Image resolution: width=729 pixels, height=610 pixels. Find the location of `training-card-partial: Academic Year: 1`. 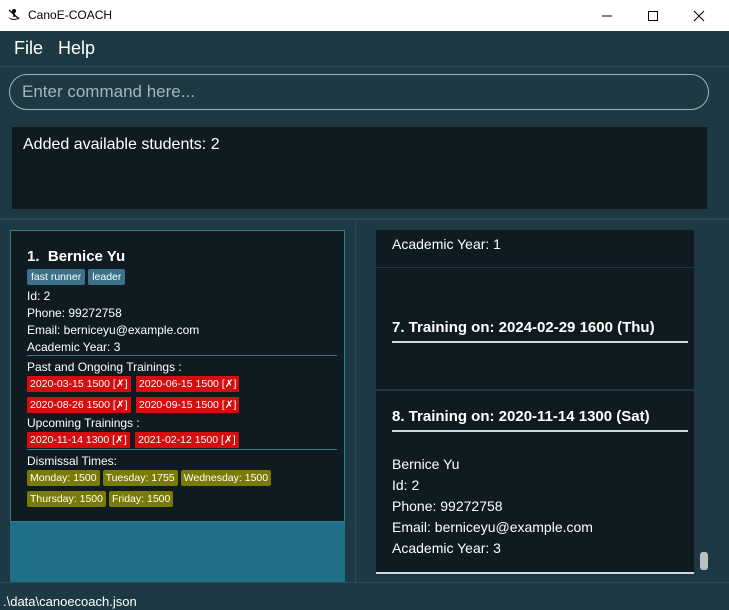

training-card-partial: Academic Year: 1 is located at coordinates (535, 248).